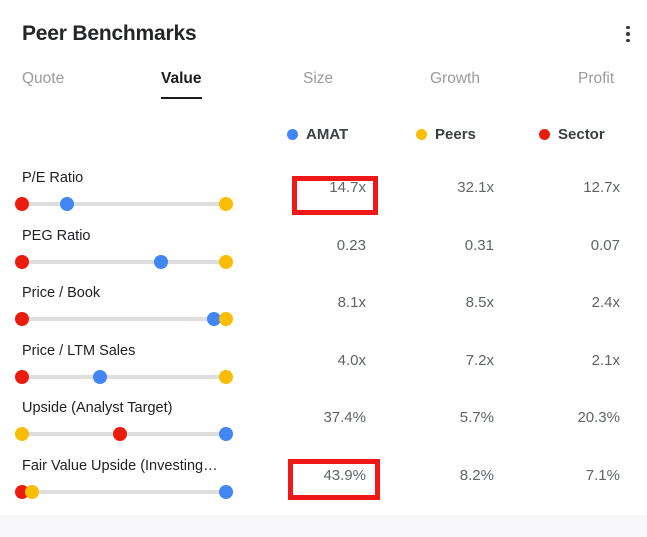 Image resolution: width=647 pixels, height=537 pixels. I want to click on tab-growth: Growth, so click(455, 84).